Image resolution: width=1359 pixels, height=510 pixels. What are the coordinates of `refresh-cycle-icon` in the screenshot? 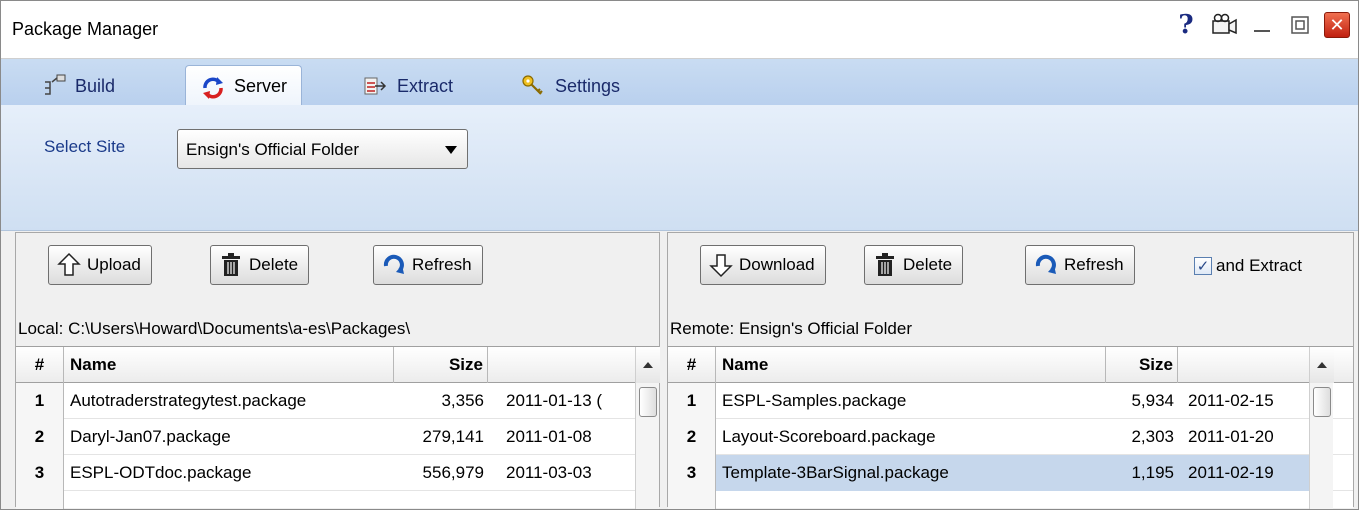 It's located at (213, 87).